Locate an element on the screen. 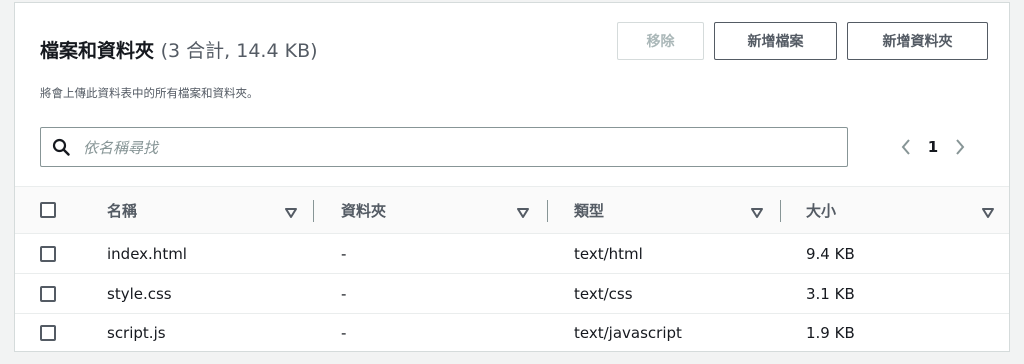 The image size is (1024, 364). add-folder-button: 新增資料夾 is located at coordinates (917, 41).